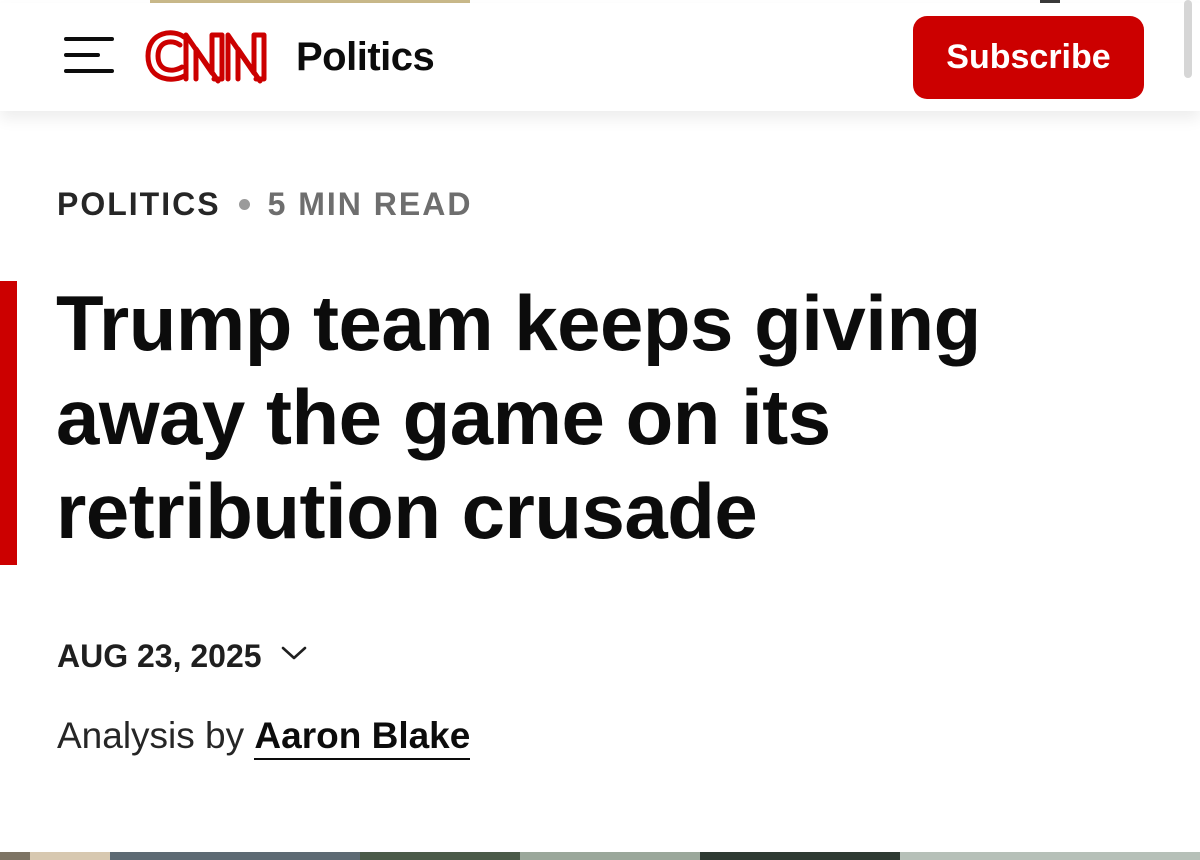 This screenshot has width=1200, height=860. What do you see at coordinates (294, 653) in the screenshot?
I see `chevron-down-icon` at bounding box center [294, 653].